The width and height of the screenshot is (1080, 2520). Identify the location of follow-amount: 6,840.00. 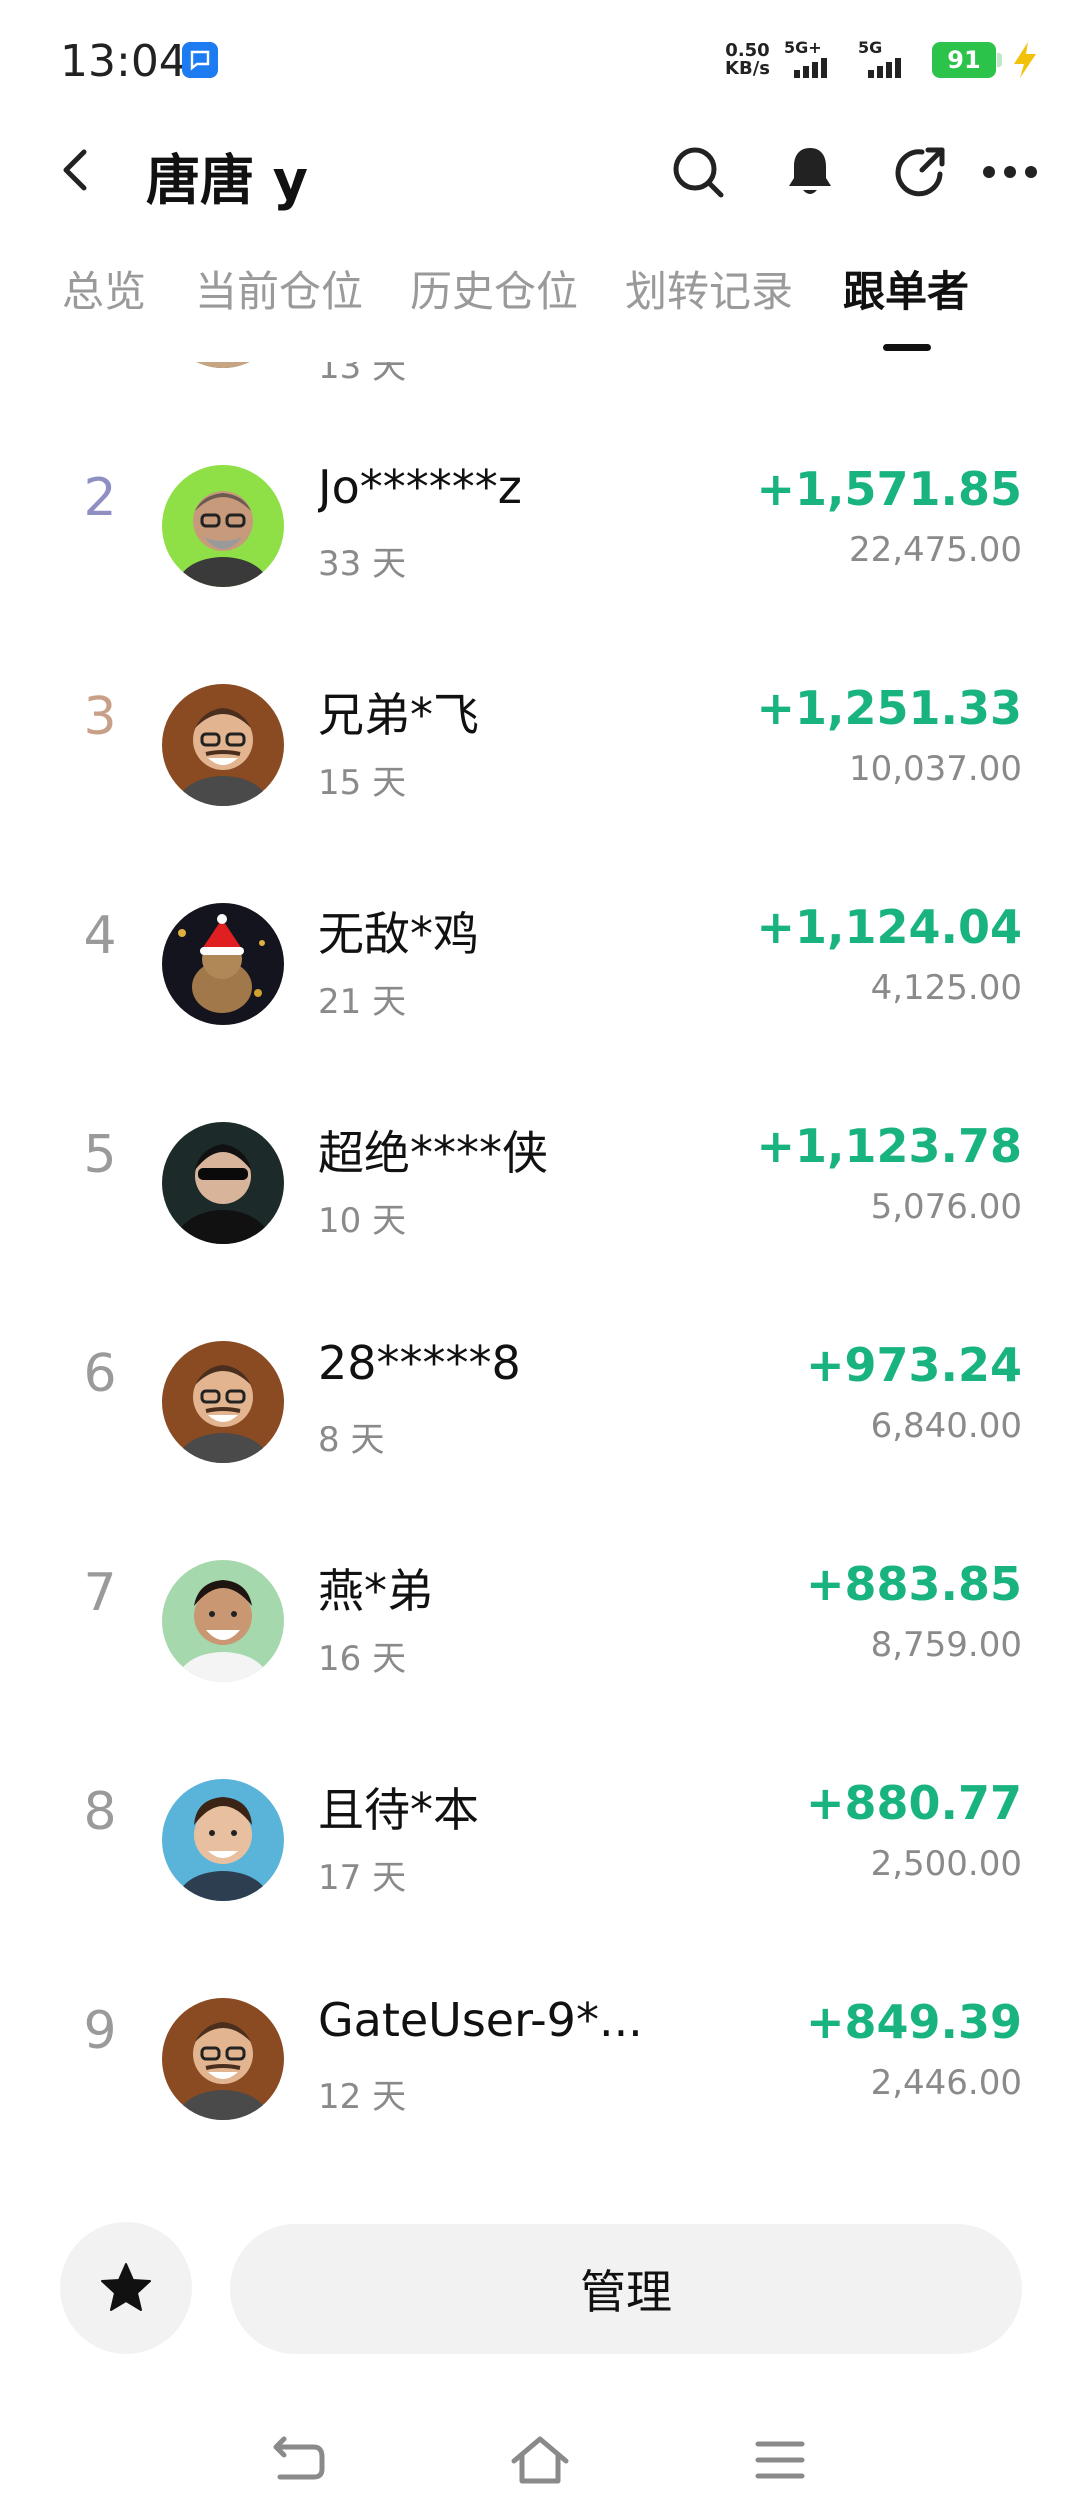
(946, 1426).